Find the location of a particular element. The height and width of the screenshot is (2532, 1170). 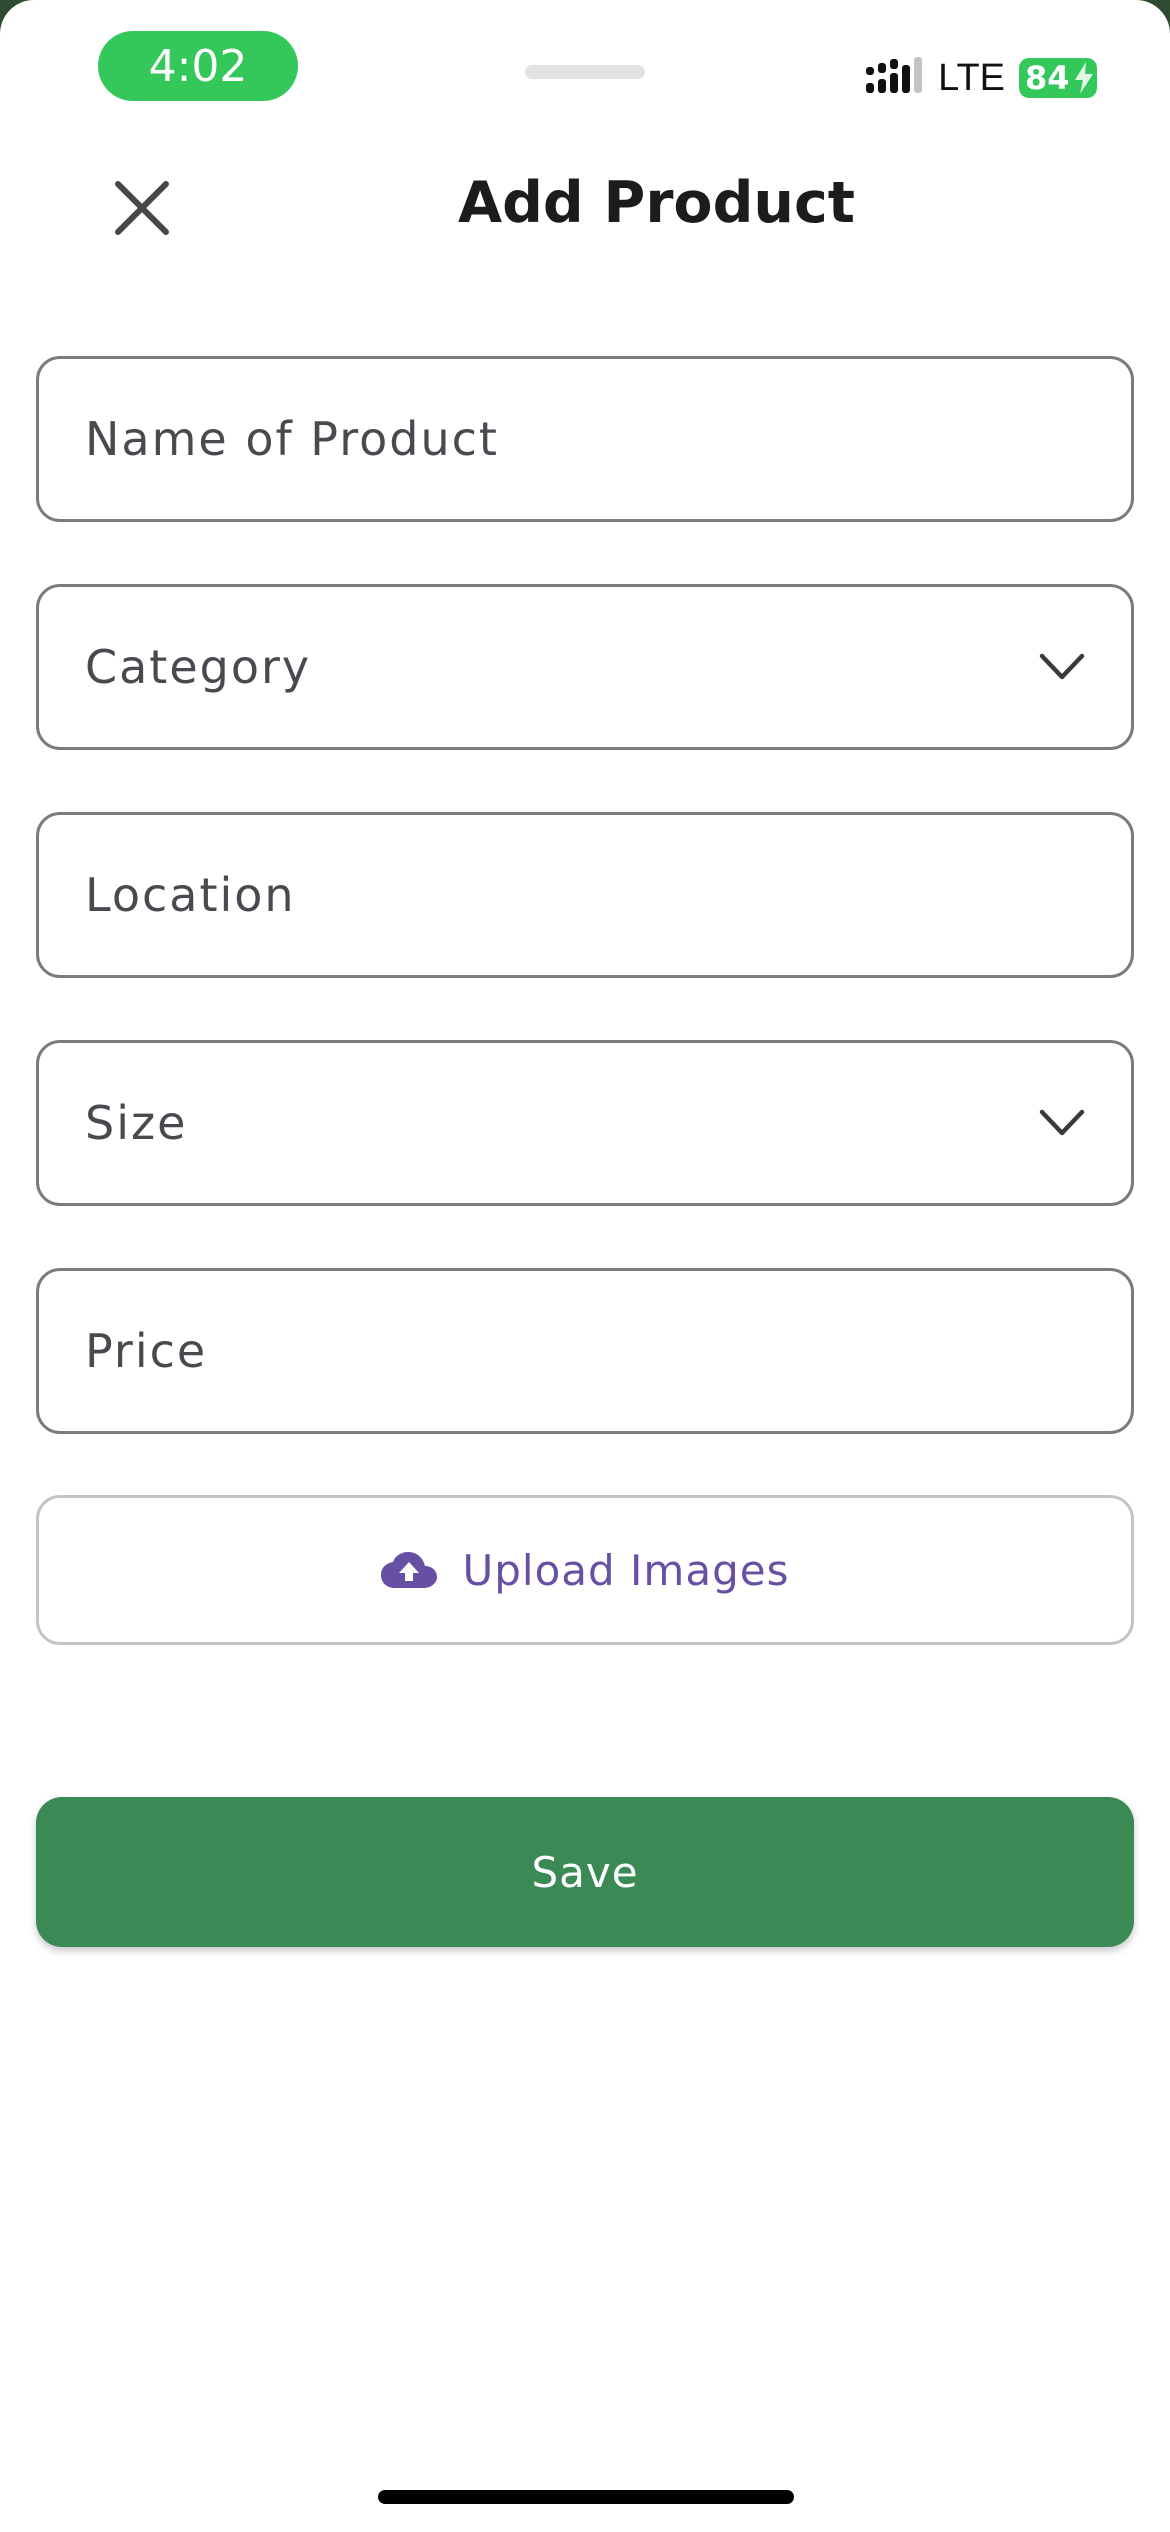

product-name-field is located at coordinates (585, 439).